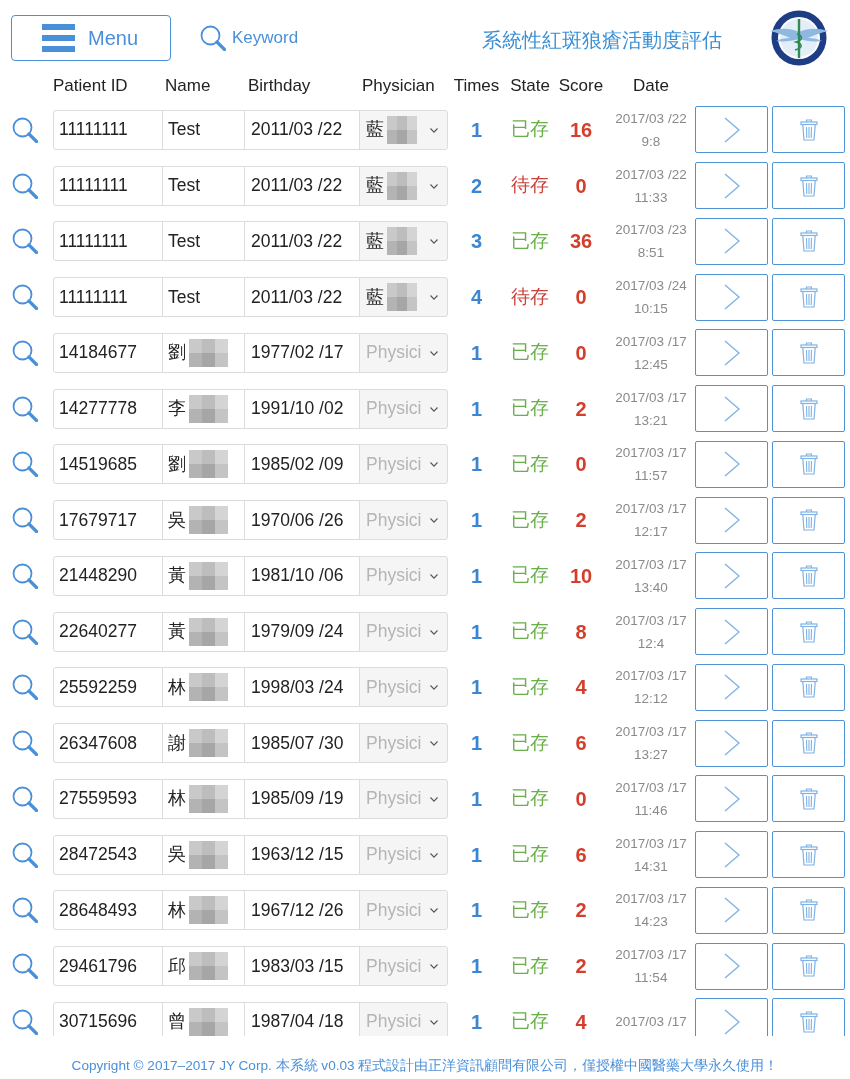 This screenshot has width=850, height=1079. I want to click on name-field: 邱, so click(203, 966).